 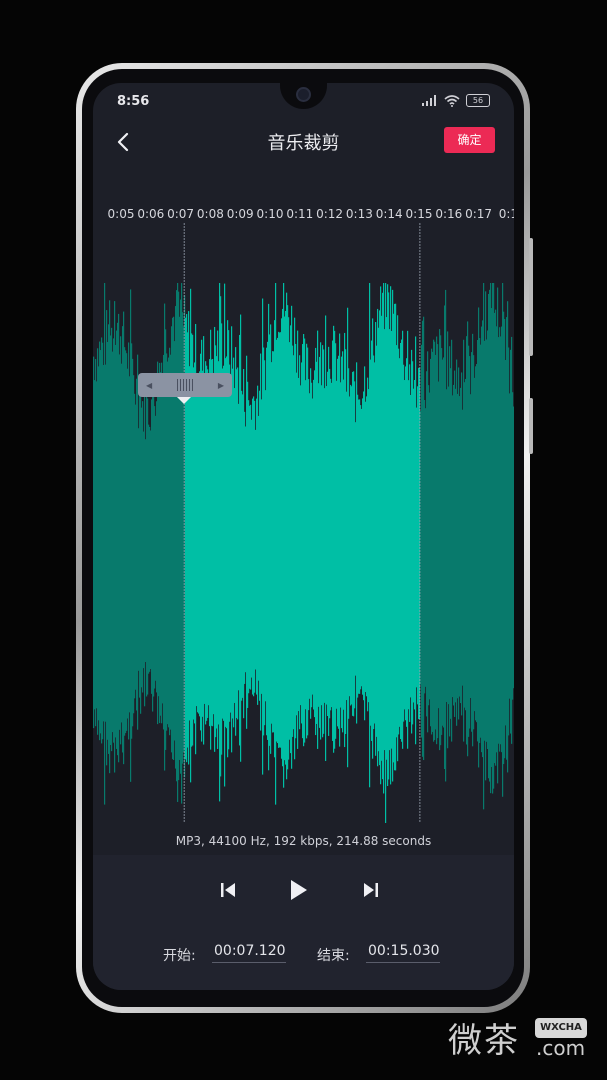 What do you see at coordinates (561, 1048) in the screenshot?
I see `watermark-suffix: .com` at bounding box center [561, 1048].